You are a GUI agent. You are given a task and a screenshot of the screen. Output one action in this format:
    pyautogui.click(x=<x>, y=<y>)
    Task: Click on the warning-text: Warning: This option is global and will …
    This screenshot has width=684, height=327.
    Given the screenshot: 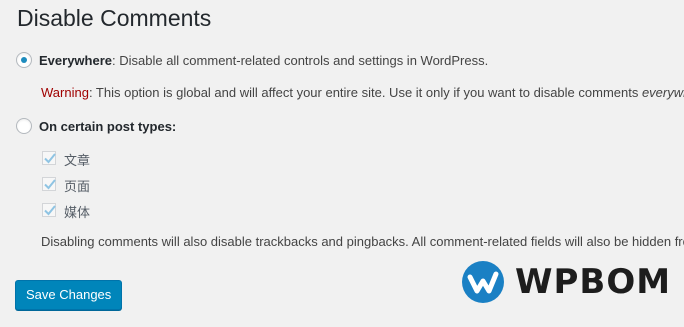 What is the action you would take?
    pyautogui.click(x=362, y=92)
    